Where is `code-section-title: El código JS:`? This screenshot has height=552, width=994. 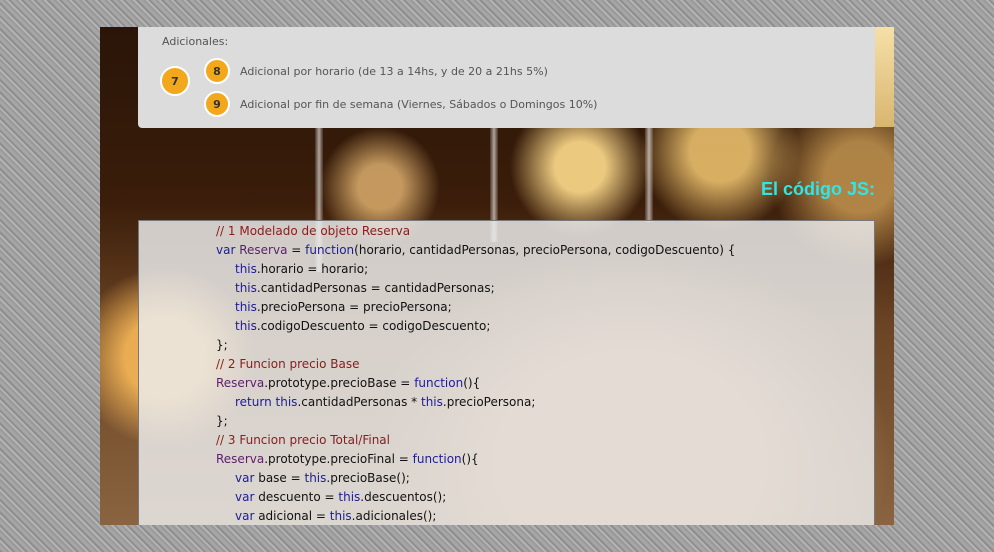 code-section-title: El código JS: is located at coordinates (817, 189).